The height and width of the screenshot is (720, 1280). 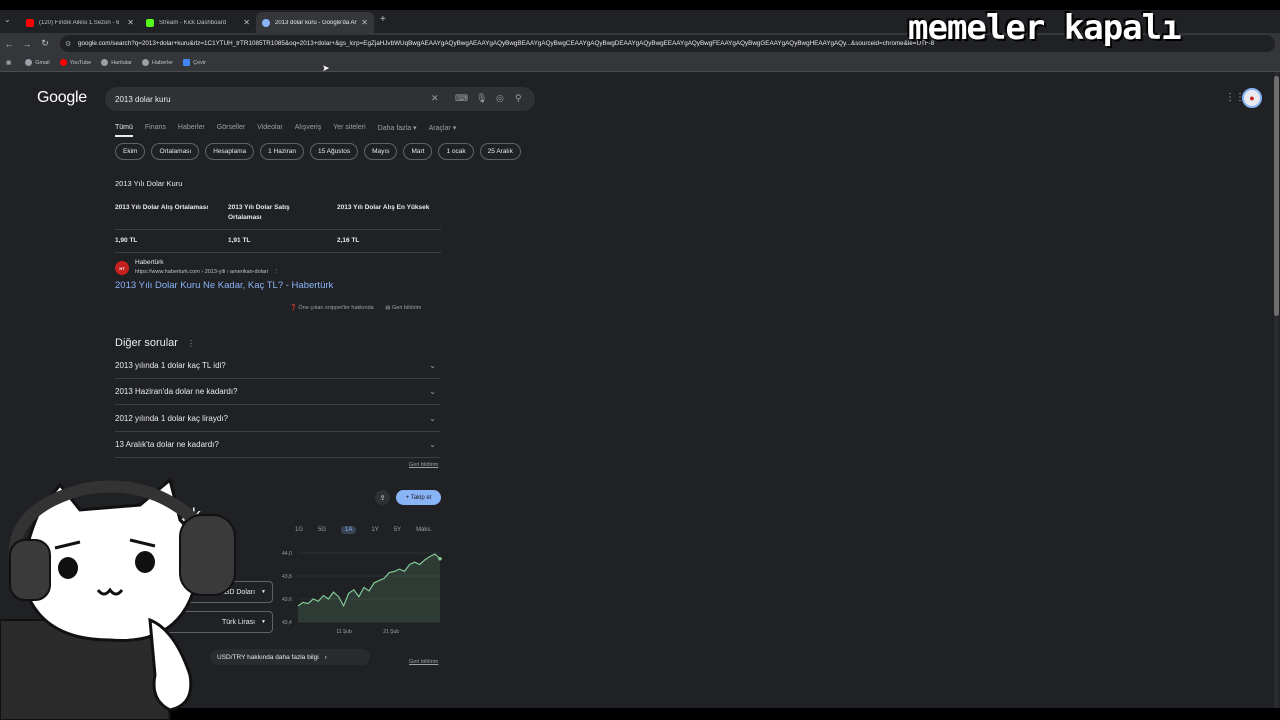 I want to click on browser-tab-2: Stream - Kick Dashboard ✕, so click(x=198, y=22).